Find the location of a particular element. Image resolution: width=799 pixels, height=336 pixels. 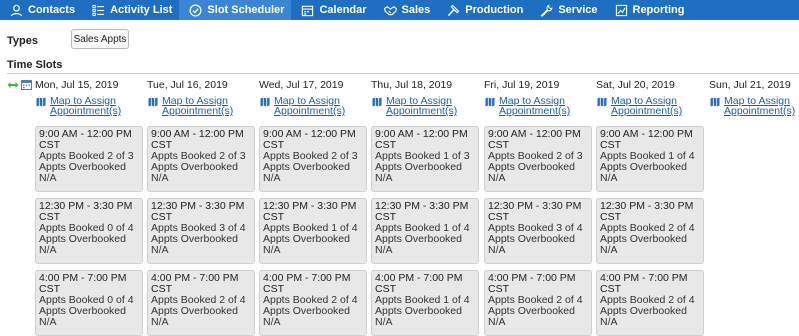

user-icon is located at coordinates (16, 10).